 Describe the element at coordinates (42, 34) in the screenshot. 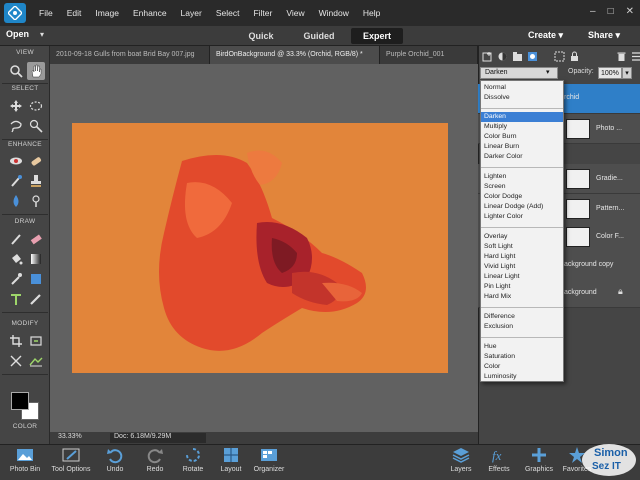

I see `open-dropdown-icon: ▾` at that location.